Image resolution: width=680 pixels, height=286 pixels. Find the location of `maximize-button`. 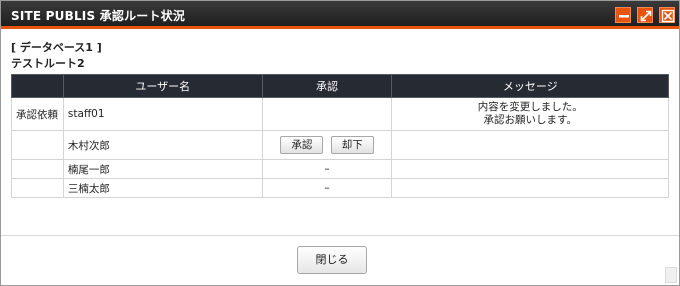

maximize-button is located at coordinates (645, 15).